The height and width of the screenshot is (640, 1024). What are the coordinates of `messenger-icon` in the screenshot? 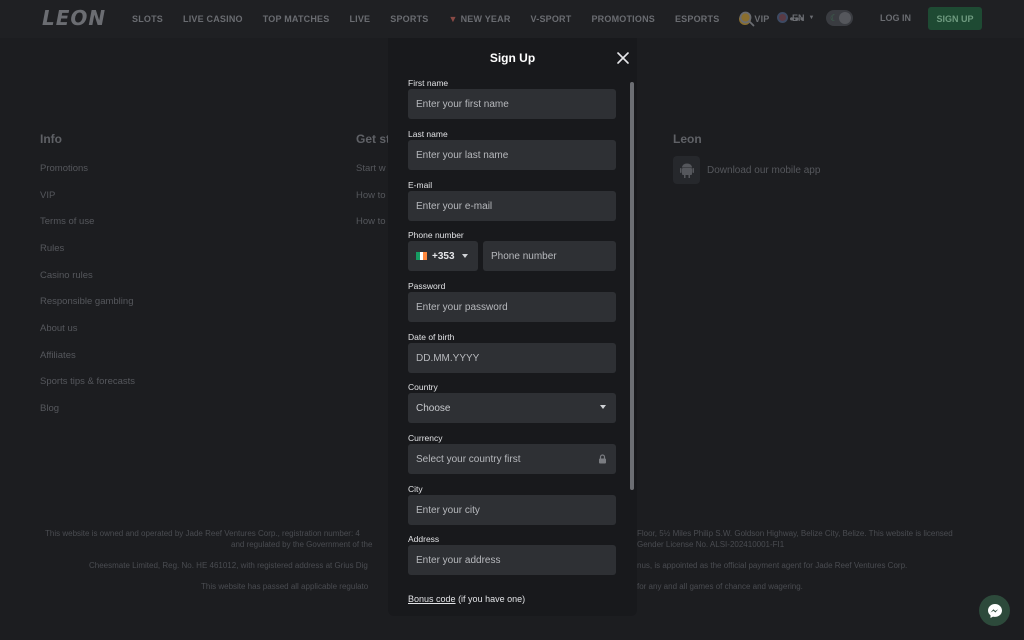 It's located at (994, 610).